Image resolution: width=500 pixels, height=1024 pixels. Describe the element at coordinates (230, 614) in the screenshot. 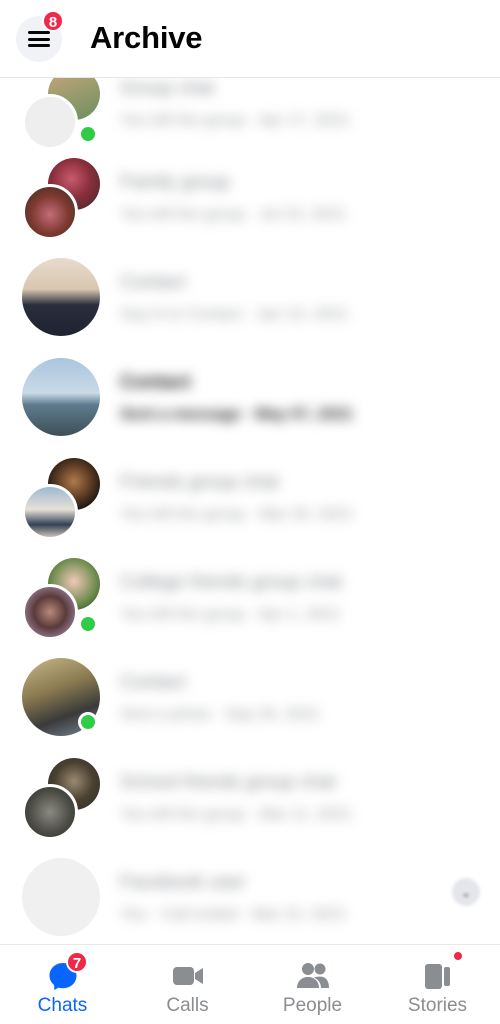

I see `chat-preview: You left the group · Apr 1, 2021` at that location.